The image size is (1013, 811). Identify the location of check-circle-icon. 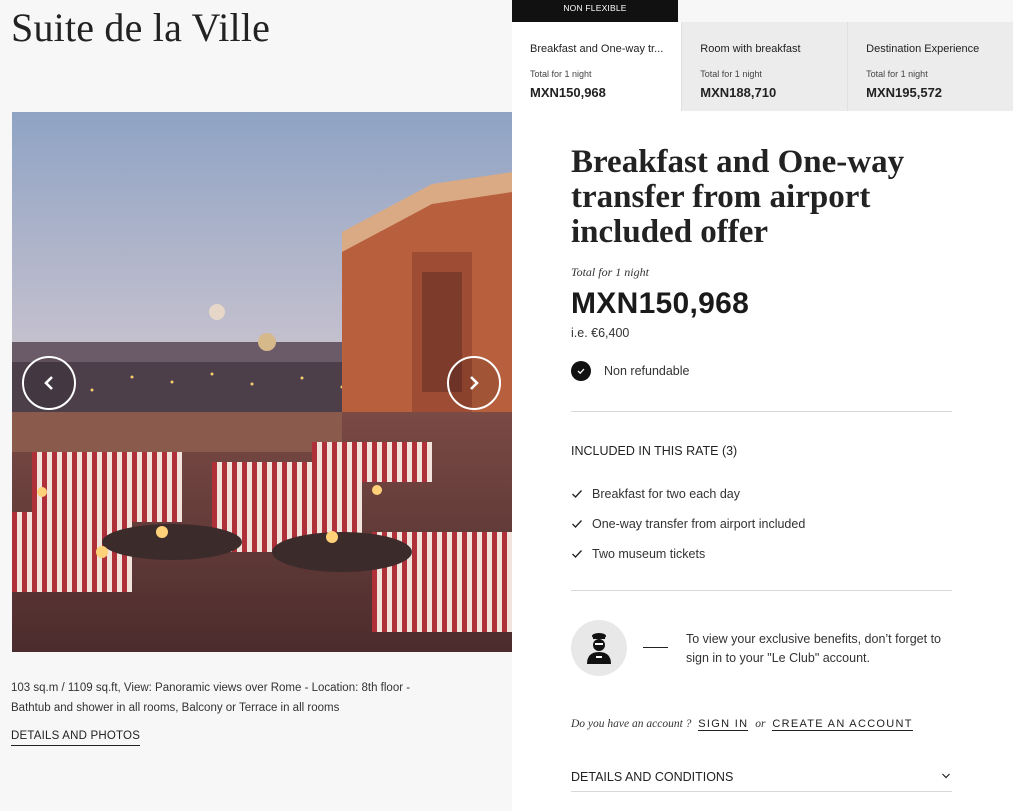
(581, 371).